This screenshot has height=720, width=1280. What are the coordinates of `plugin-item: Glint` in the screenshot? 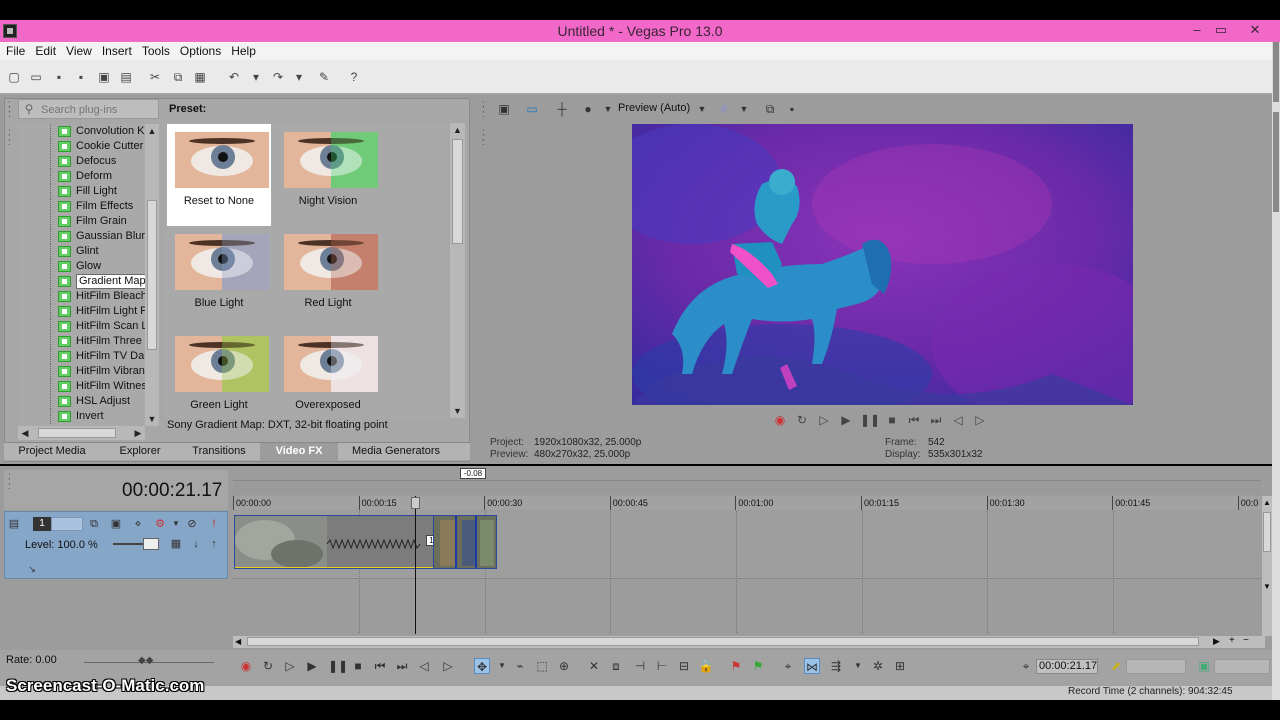 It's located at (81, 251).